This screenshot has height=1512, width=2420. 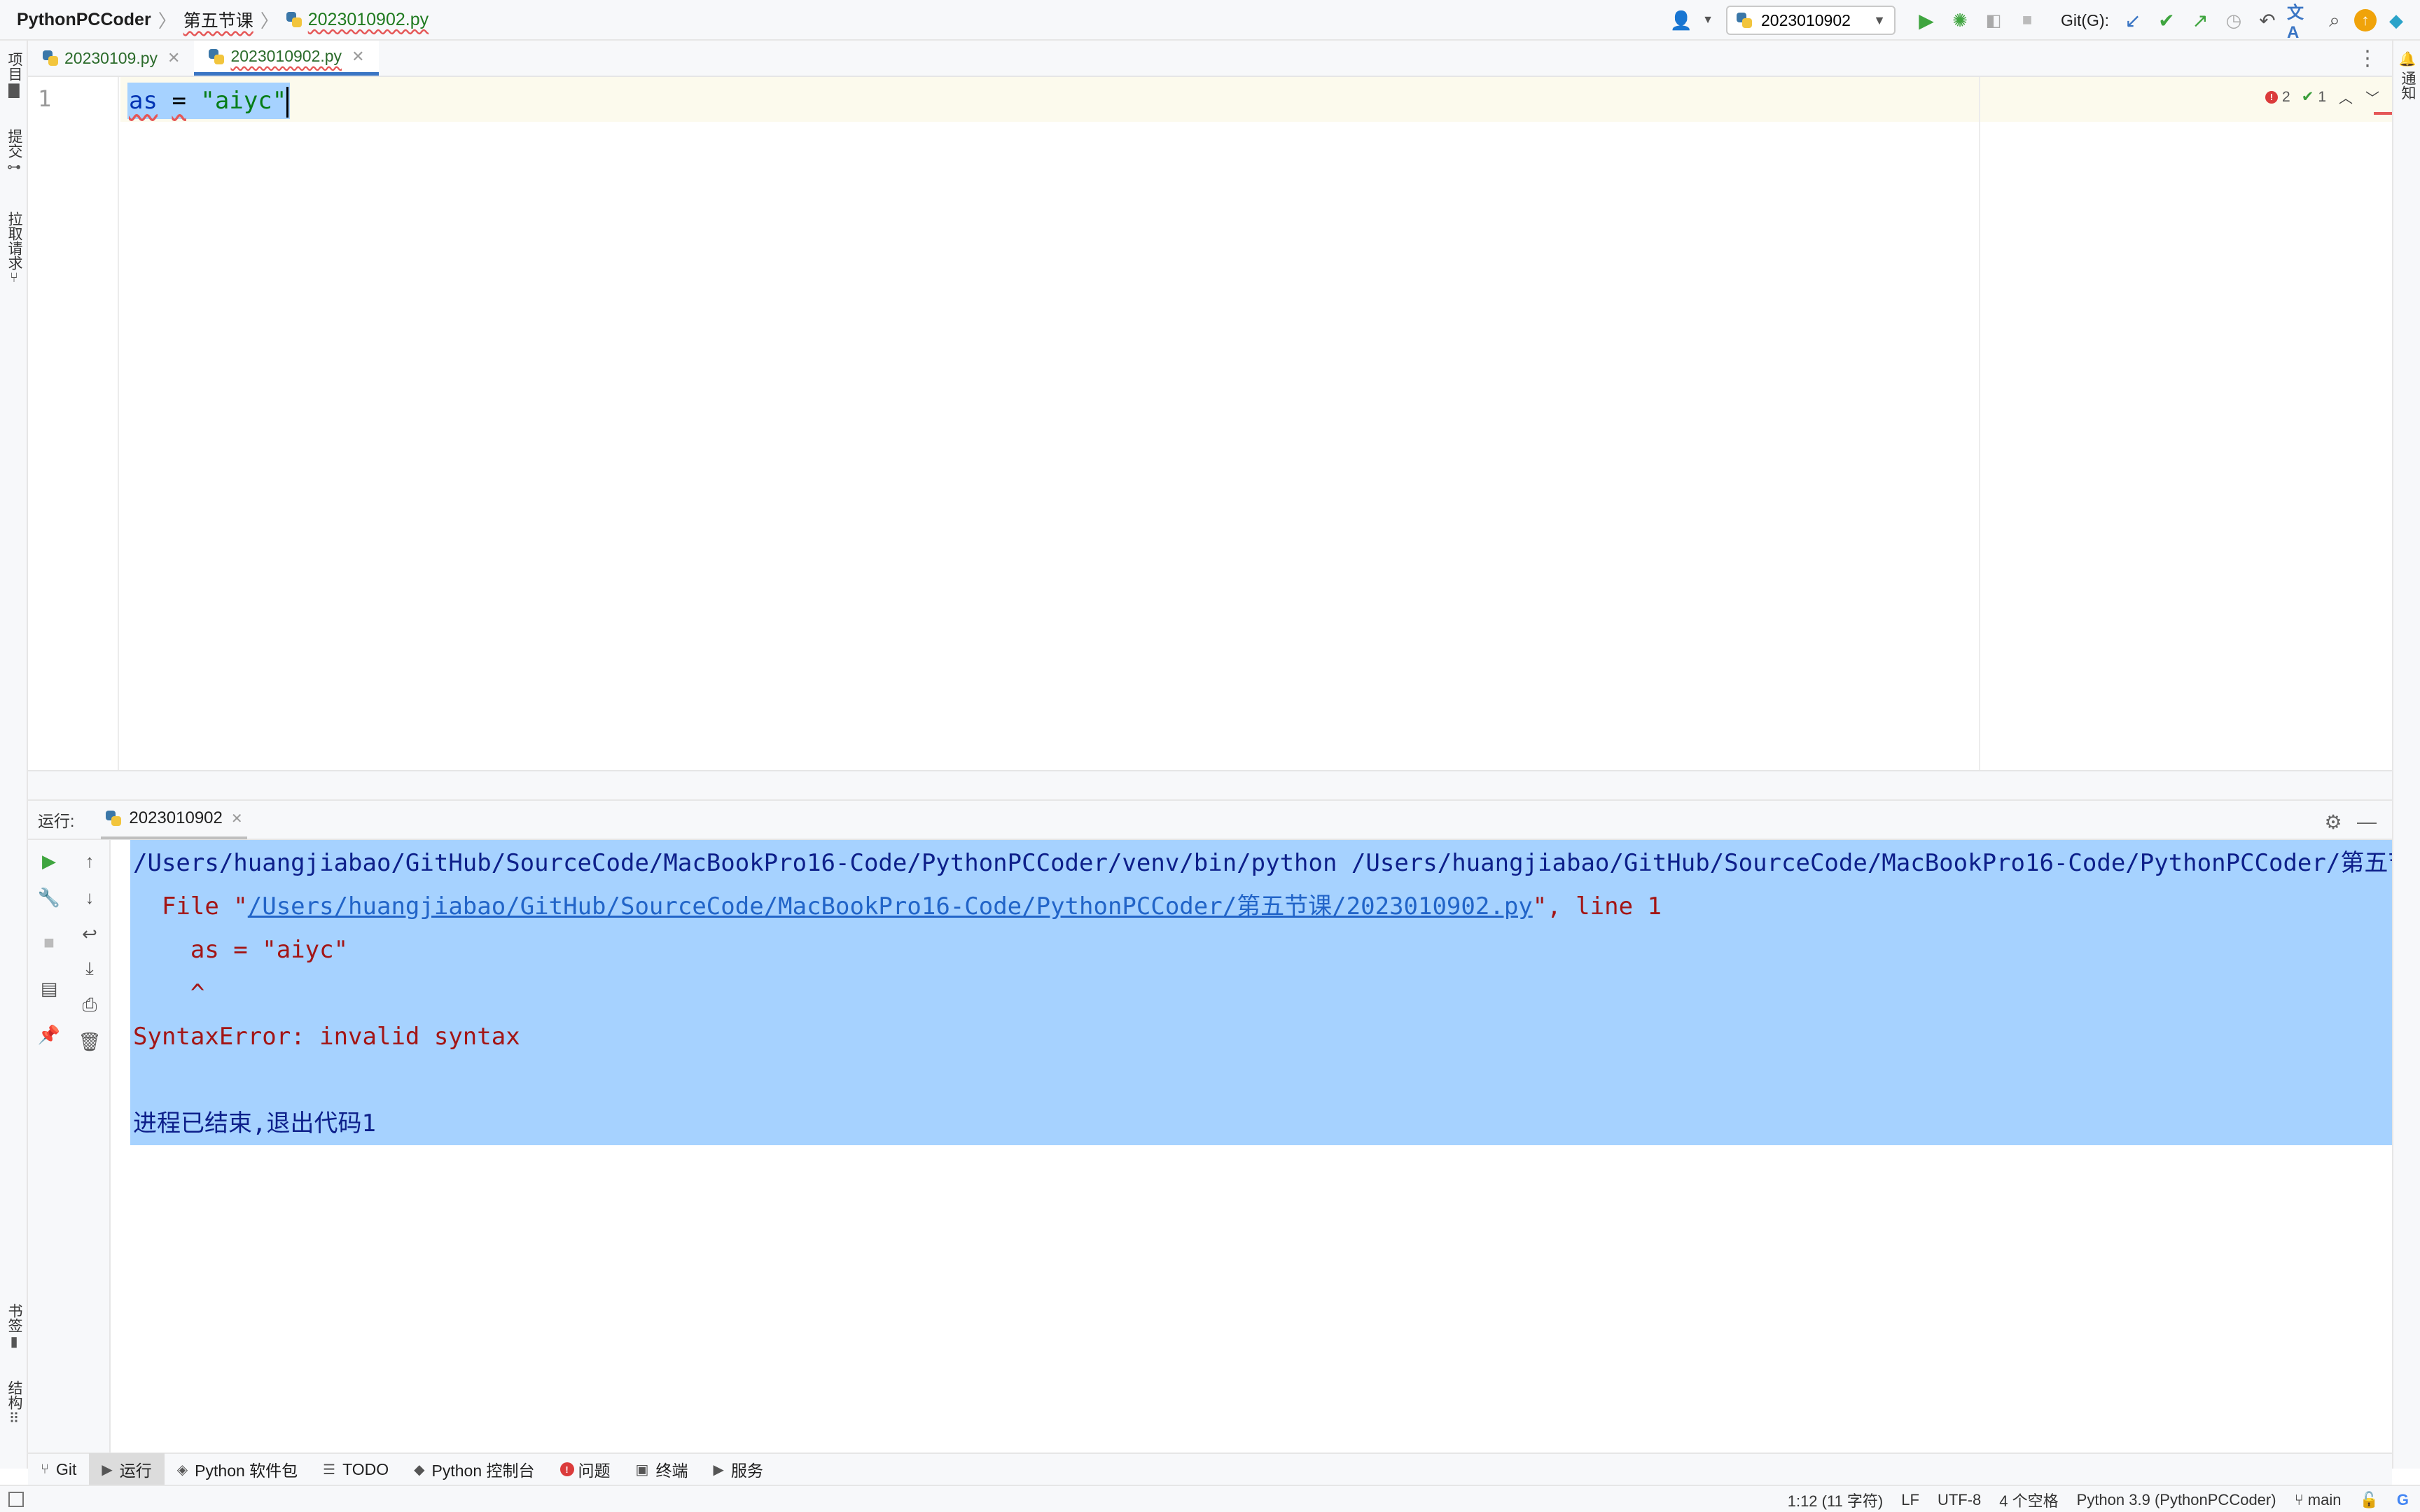 I want to click on line-separator: LF, so click(x=1910, y=1500).